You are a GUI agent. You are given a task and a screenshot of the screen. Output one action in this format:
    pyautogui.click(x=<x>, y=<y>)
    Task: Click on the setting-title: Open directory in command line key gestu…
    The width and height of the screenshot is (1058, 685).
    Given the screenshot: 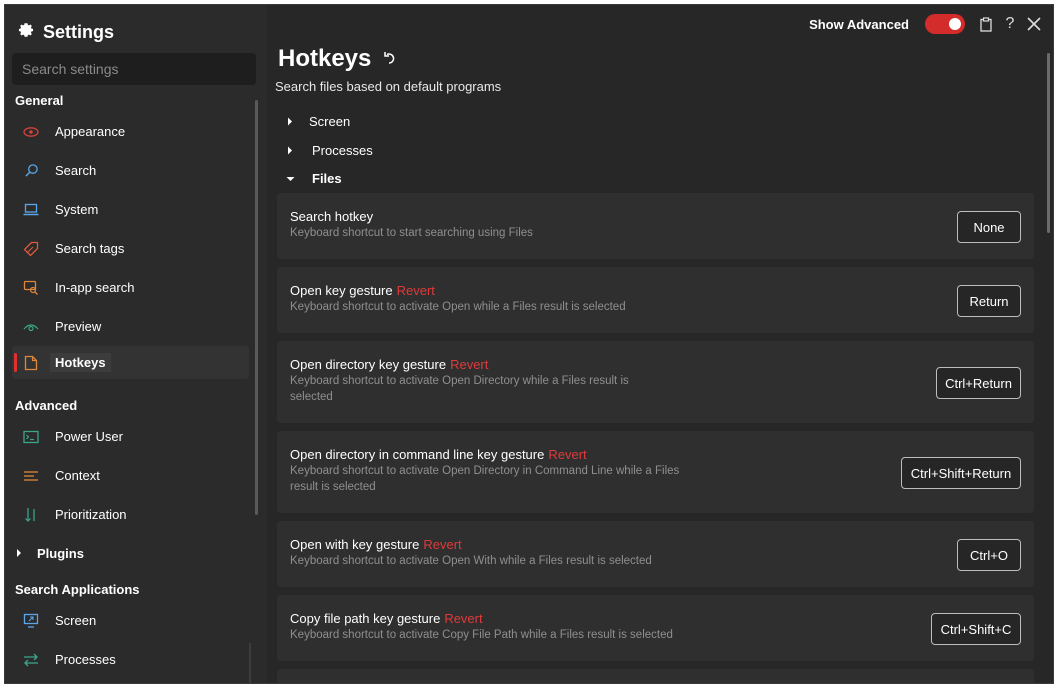 What is the action you would take?
    pyautogui.click(x=438, y=454)
    